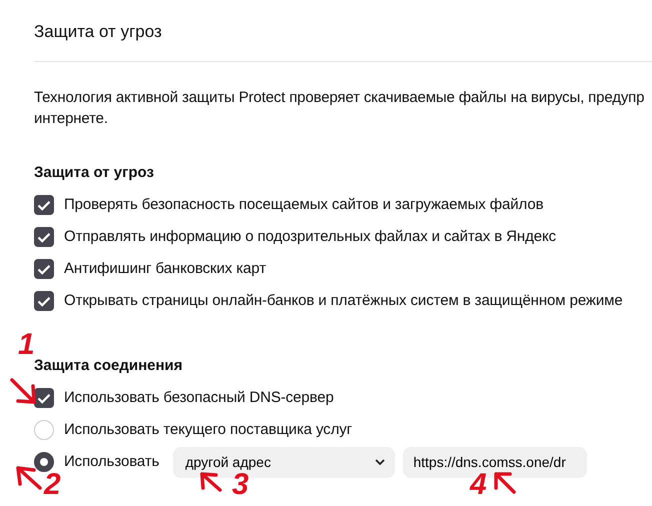  What do you see at coordinates (109, 366) in the screenshot?
I see `section-heading: Защита соединения` at bounding box center [109, 366].